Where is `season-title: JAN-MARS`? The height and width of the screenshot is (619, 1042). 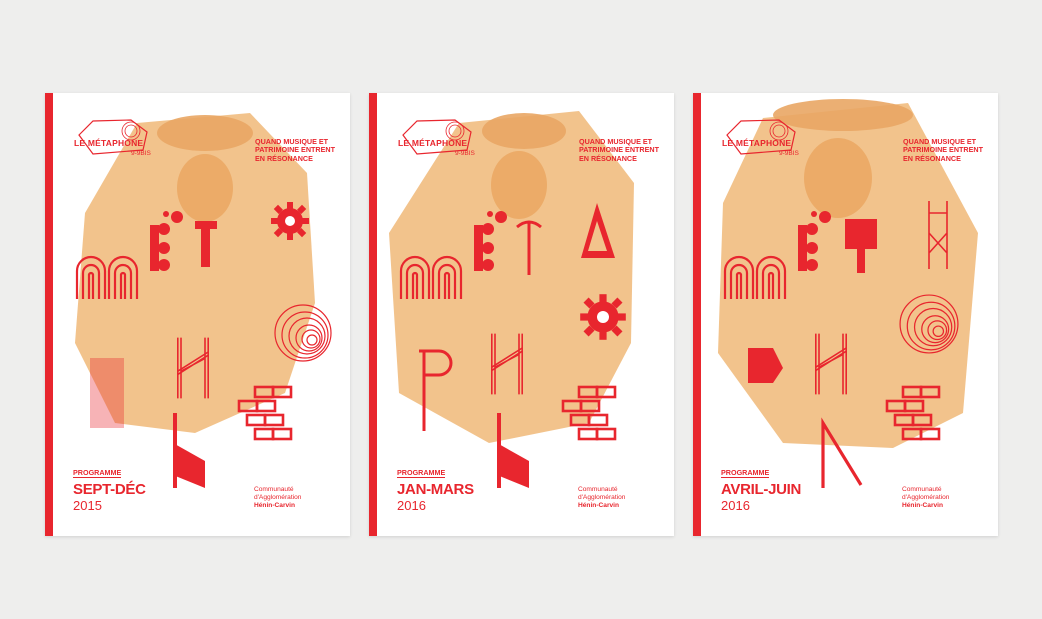 season-title: JAN-MARS is located at coordinates (435, 489).